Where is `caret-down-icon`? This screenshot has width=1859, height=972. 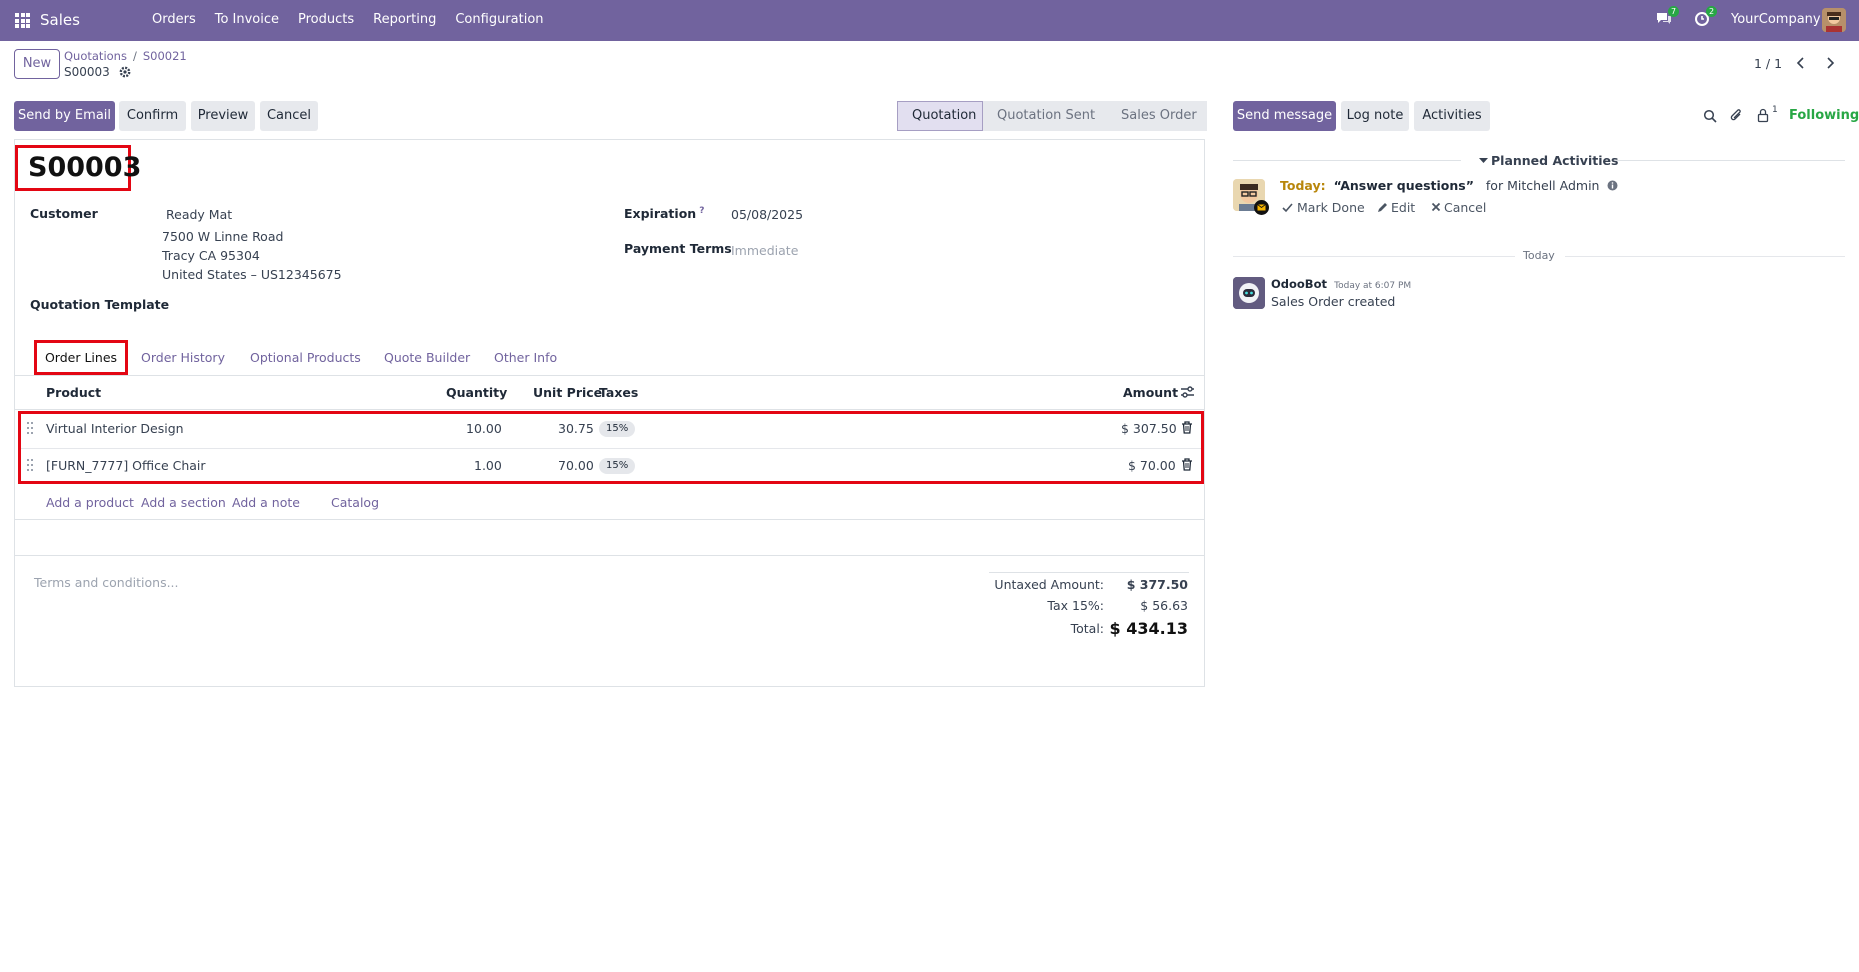
caret-down-icon is located at coordinates (1483, 160).